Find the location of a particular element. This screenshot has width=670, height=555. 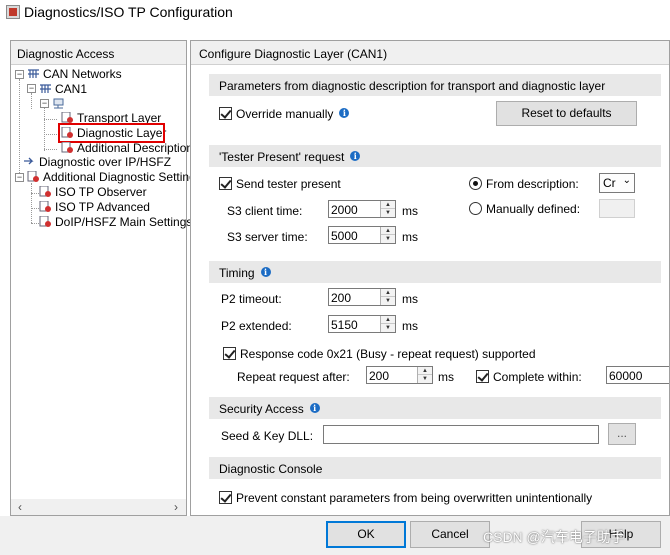

expand-toggle-node: − is located at coordinates (44, 103).